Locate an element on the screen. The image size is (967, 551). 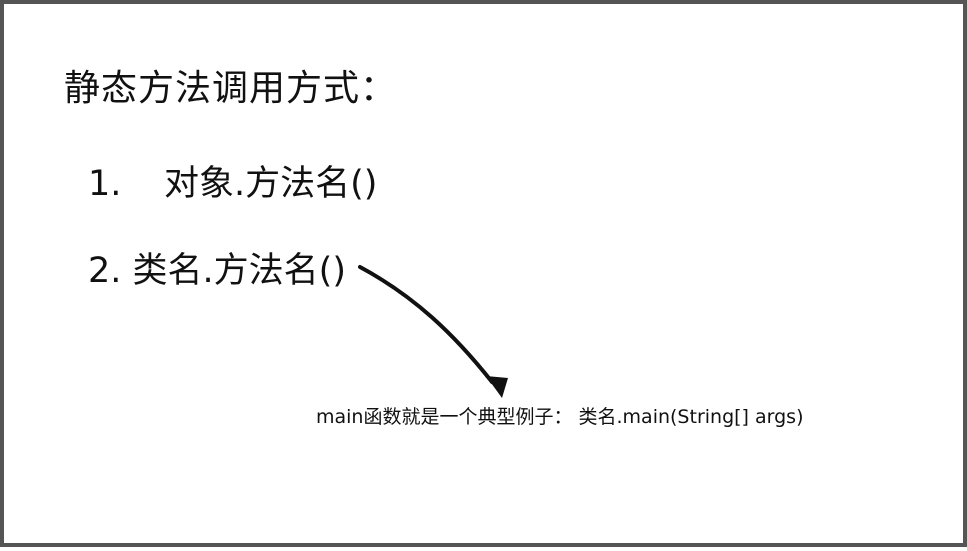
arrow-head is located at coordinates (497, 387).